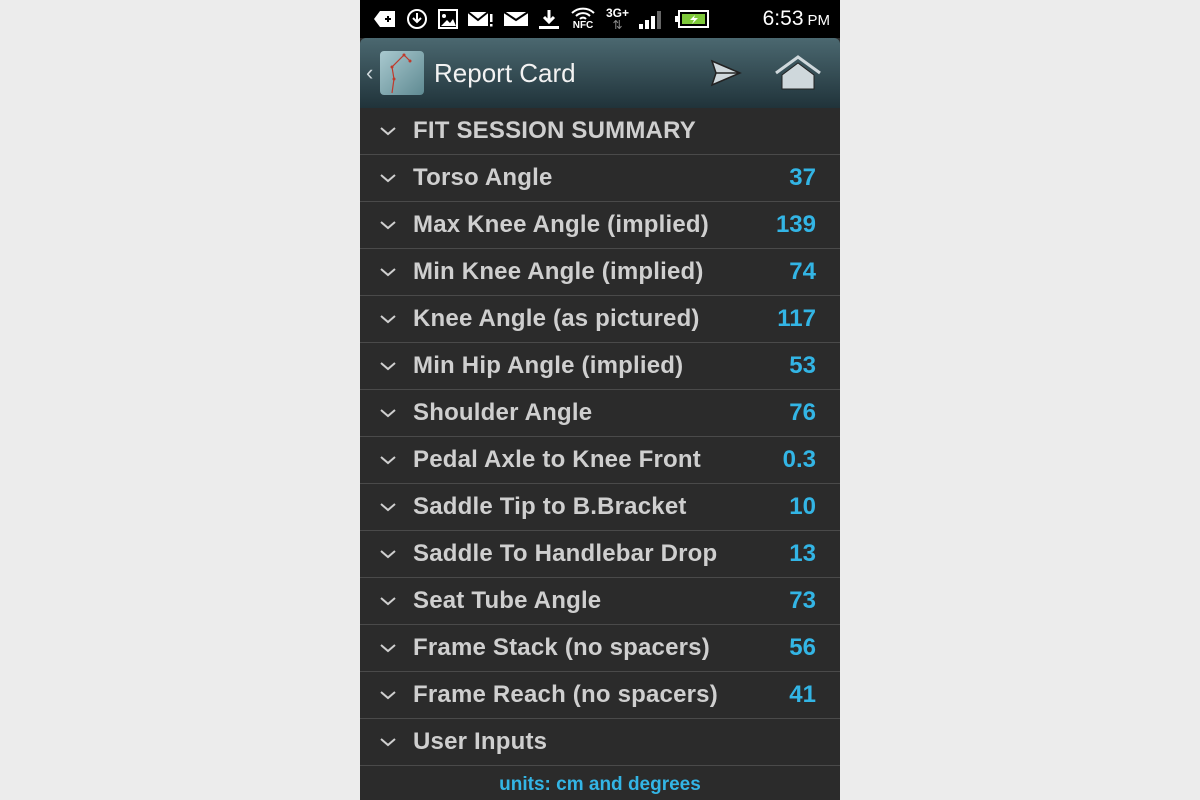 The height and width of the screenshot is (800, 1200). Describe the element at coordinates (600, 178) in the screenshot. I see `list-item: Torso Angle 37` at that location.